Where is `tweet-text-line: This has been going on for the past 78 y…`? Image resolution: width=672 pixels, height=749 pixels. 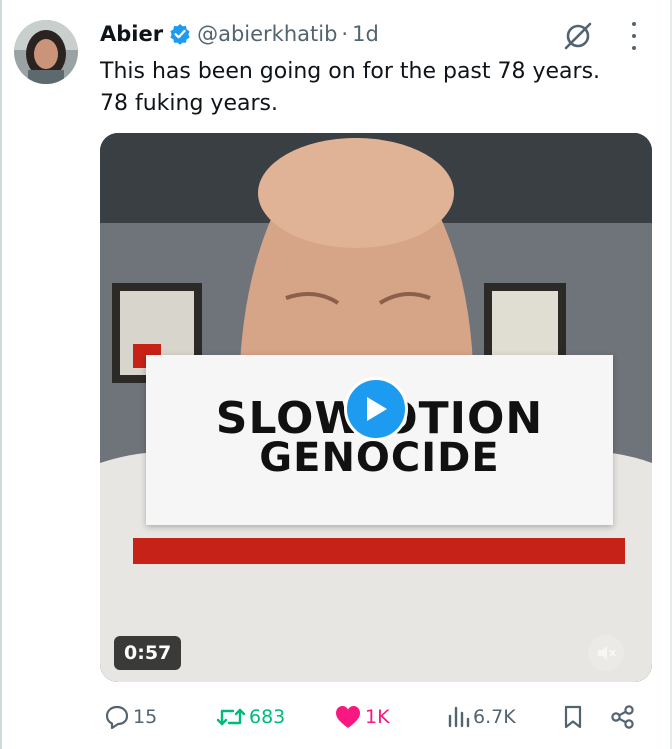 tweet-text-line: This has been going on for the past 78 y… is located at coordinates (350, 71).